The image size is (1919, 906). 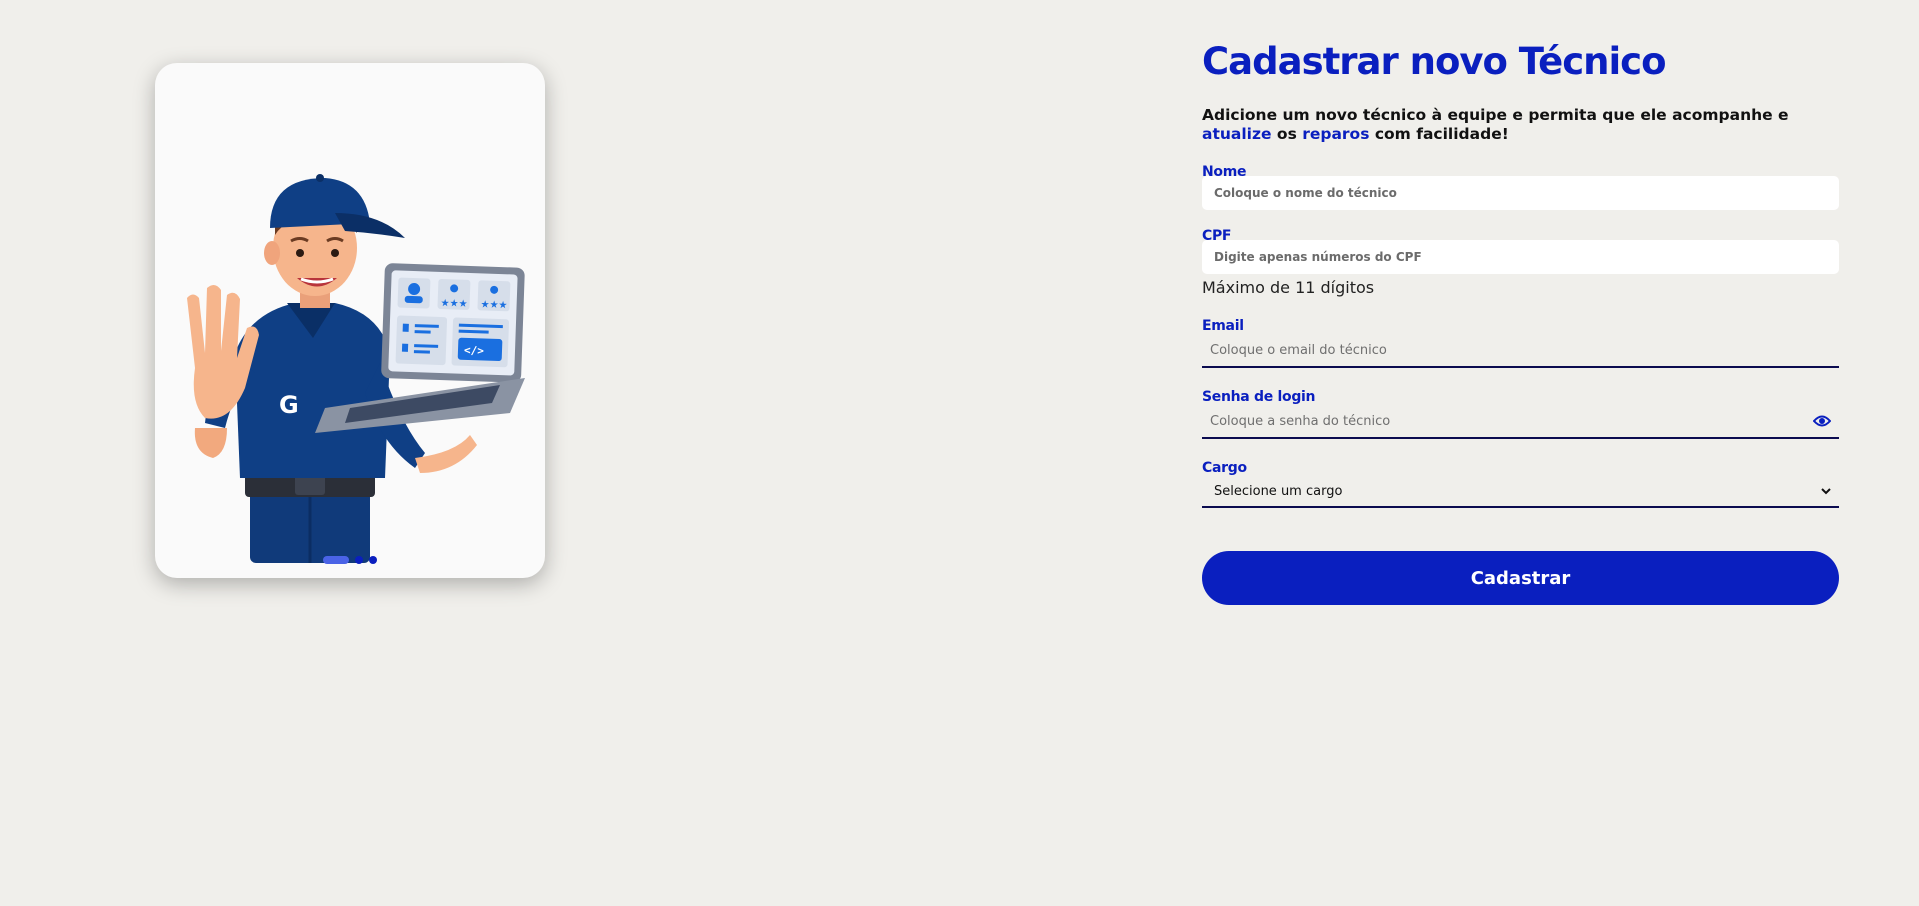 I want to click on nome-field-group: Nome, so click(x=1520, y=187).